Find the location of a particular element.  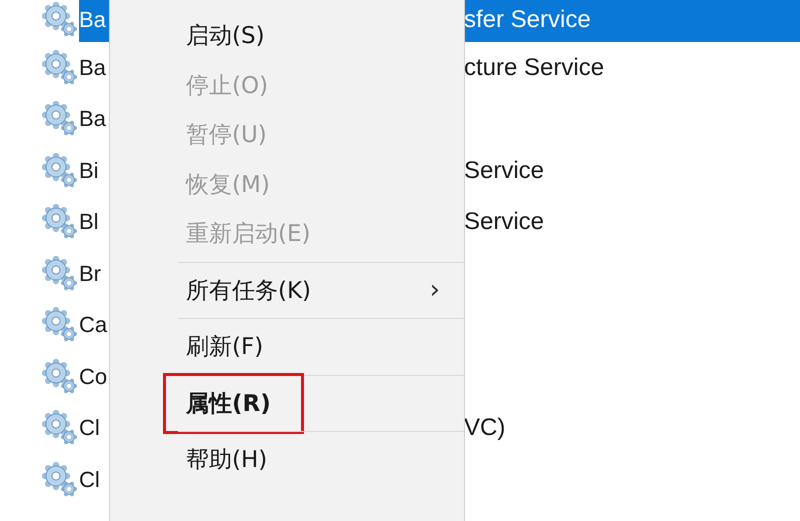

menu-item: 所有任务(K) is located at coordinates (249, 290).